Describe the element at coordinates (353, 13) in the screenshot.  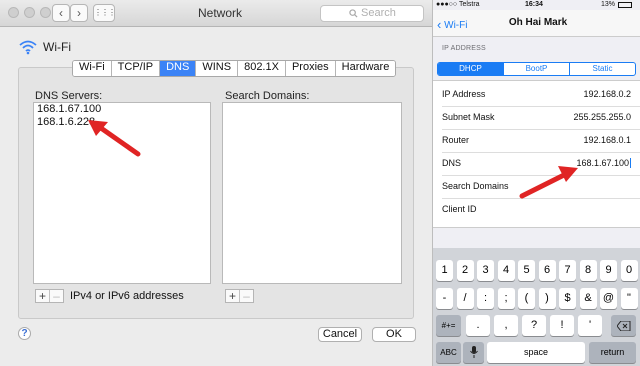
I see `search-icon` at that location.